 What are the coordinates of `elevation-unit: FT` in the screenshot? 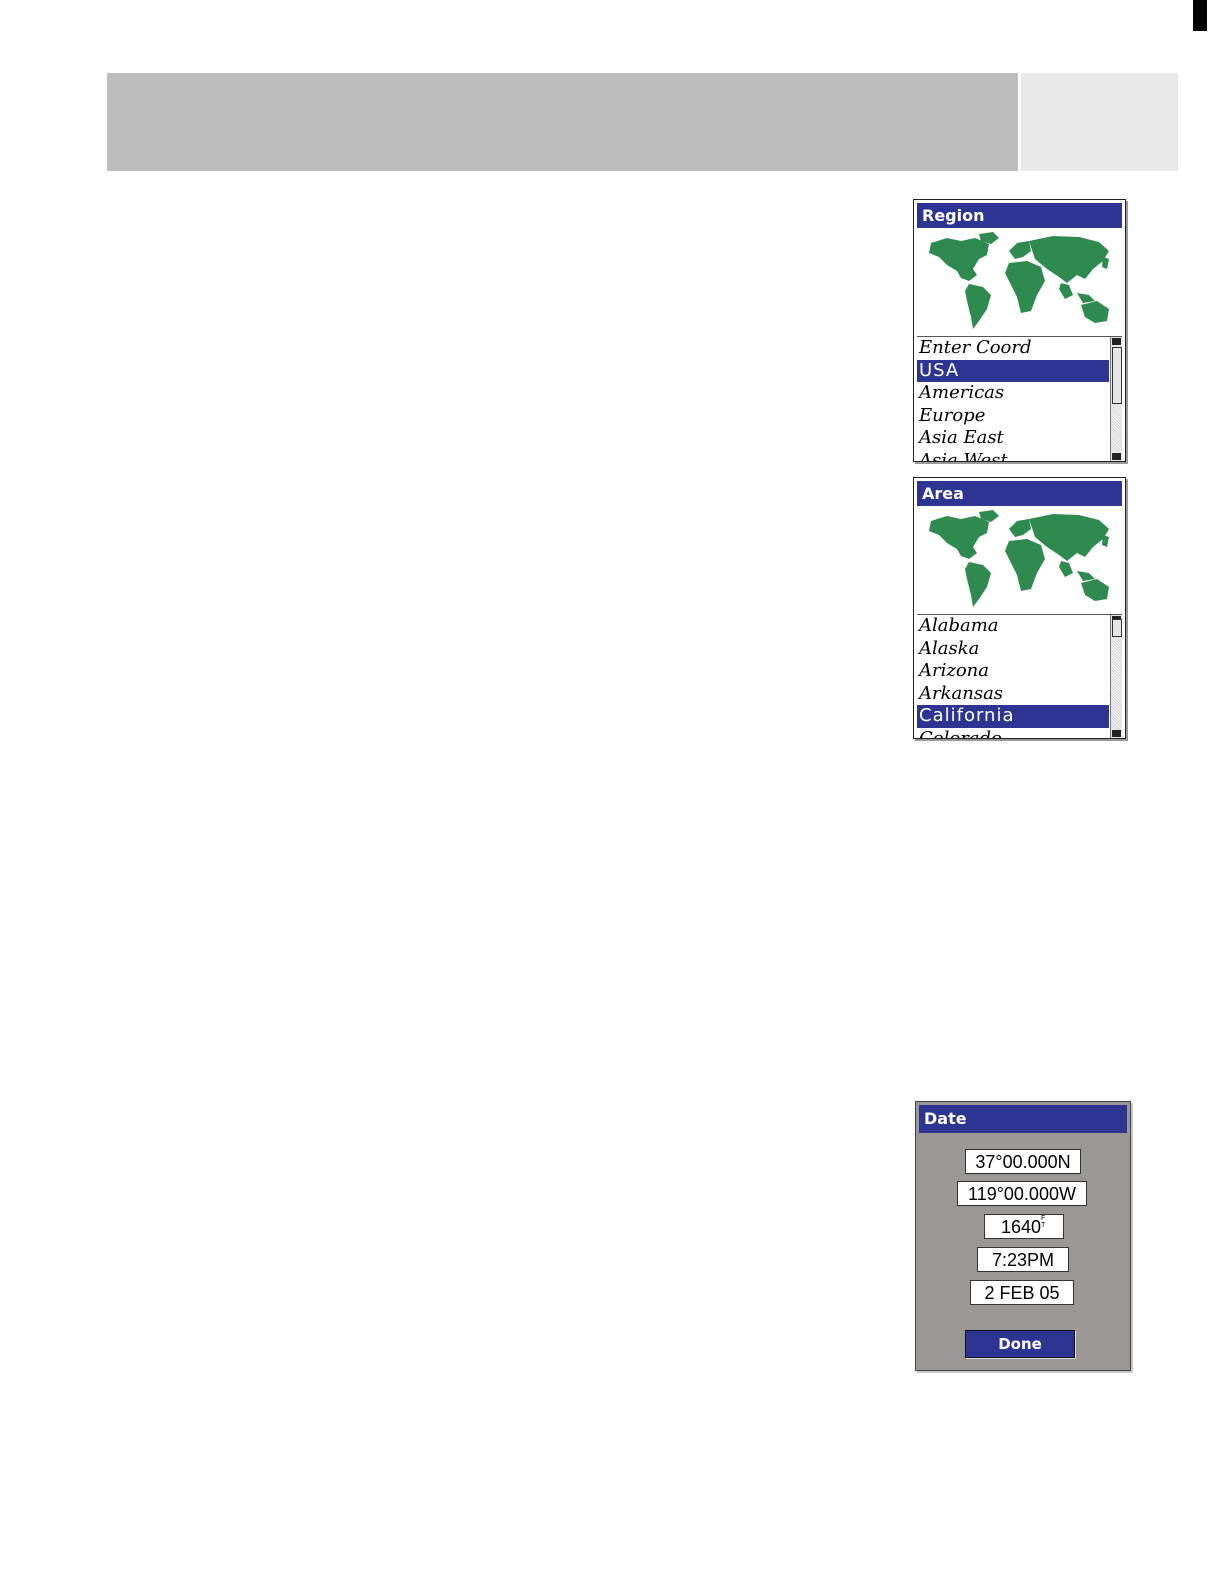 It's located at (1044, 1222).